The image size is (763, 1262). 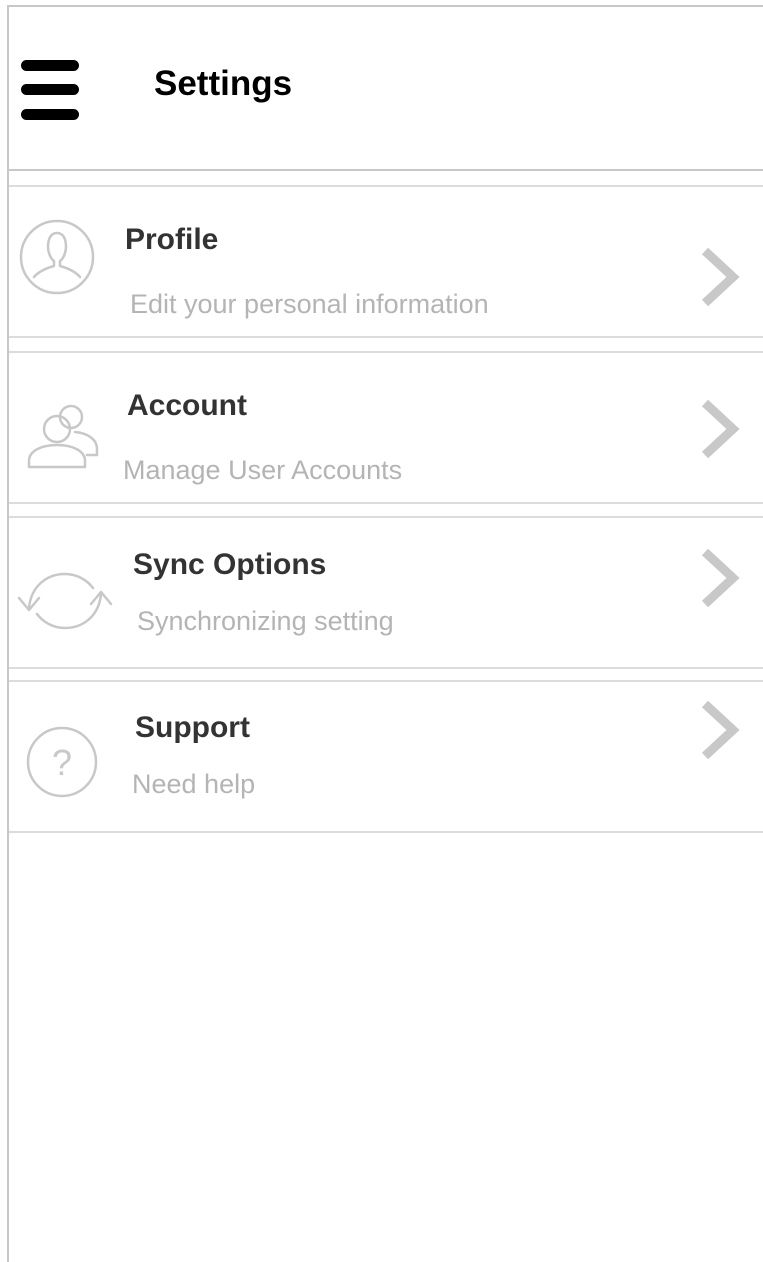 What do you see at coordinates (386, 89) in the screenshot?
I see `header-bar` at bounding box center [386, 89].